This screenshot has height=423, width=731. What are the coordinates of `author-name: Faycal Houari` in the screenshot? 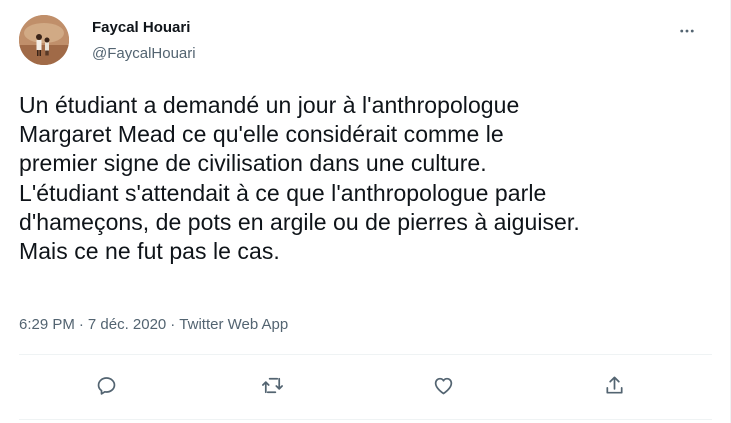 It's located at (141, 27).